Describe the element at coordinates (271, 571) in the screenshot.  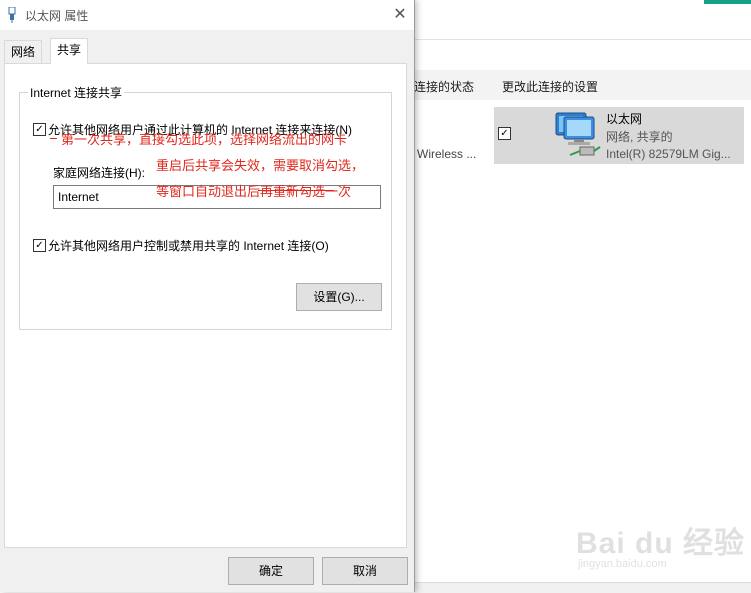
I see `ok-button: 确定` at that location.